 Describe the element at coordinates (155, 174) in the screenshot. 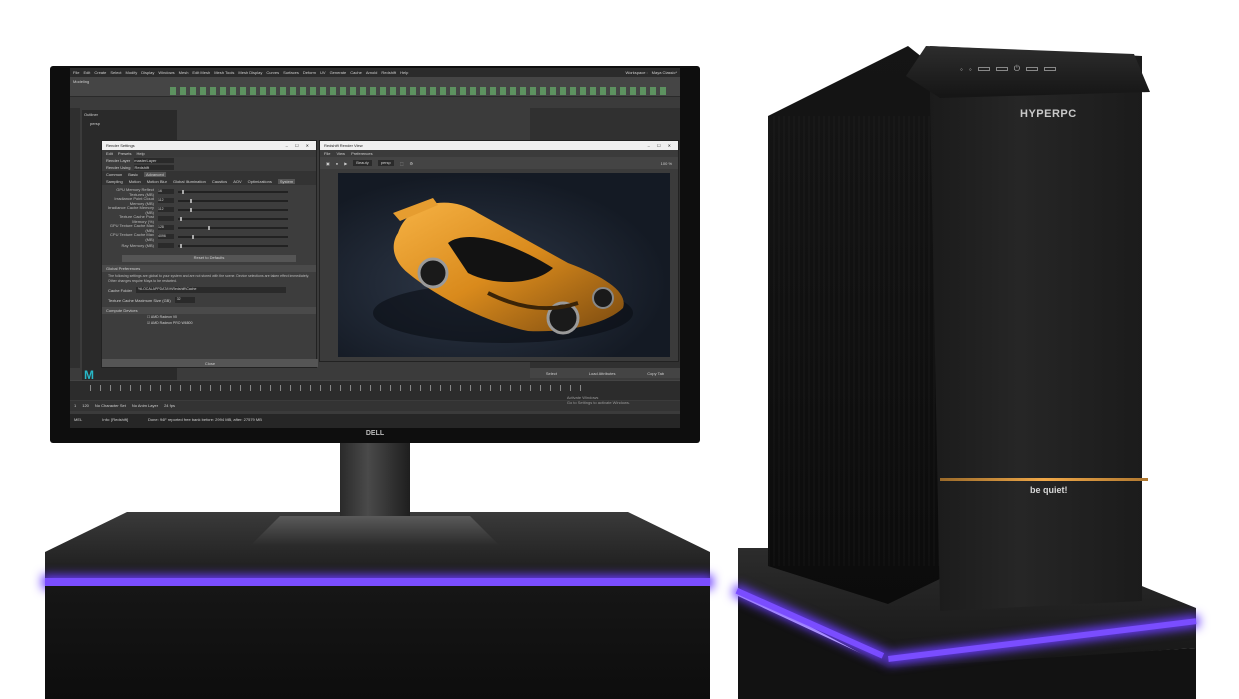

I see `tab-advanced: Advanced` at that location.